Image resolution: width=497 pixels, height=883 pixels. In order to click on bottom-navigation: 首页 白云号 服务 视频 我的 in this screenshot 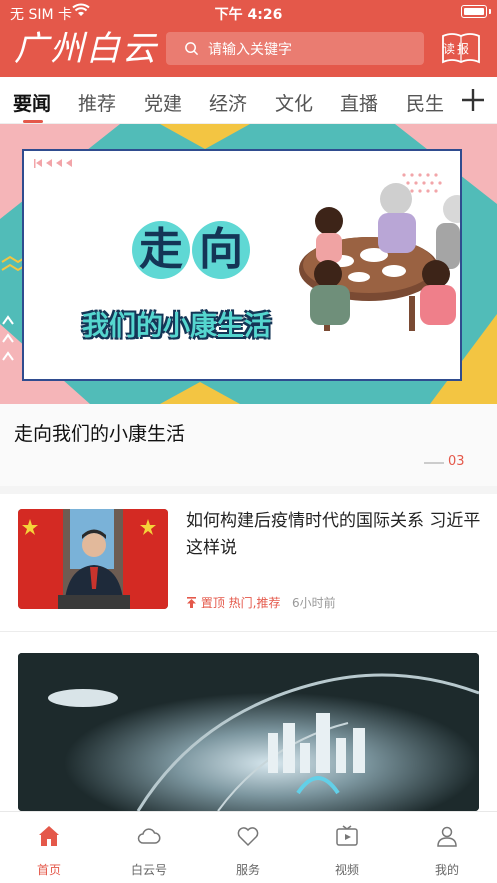, I will do `click(248, 847)`.